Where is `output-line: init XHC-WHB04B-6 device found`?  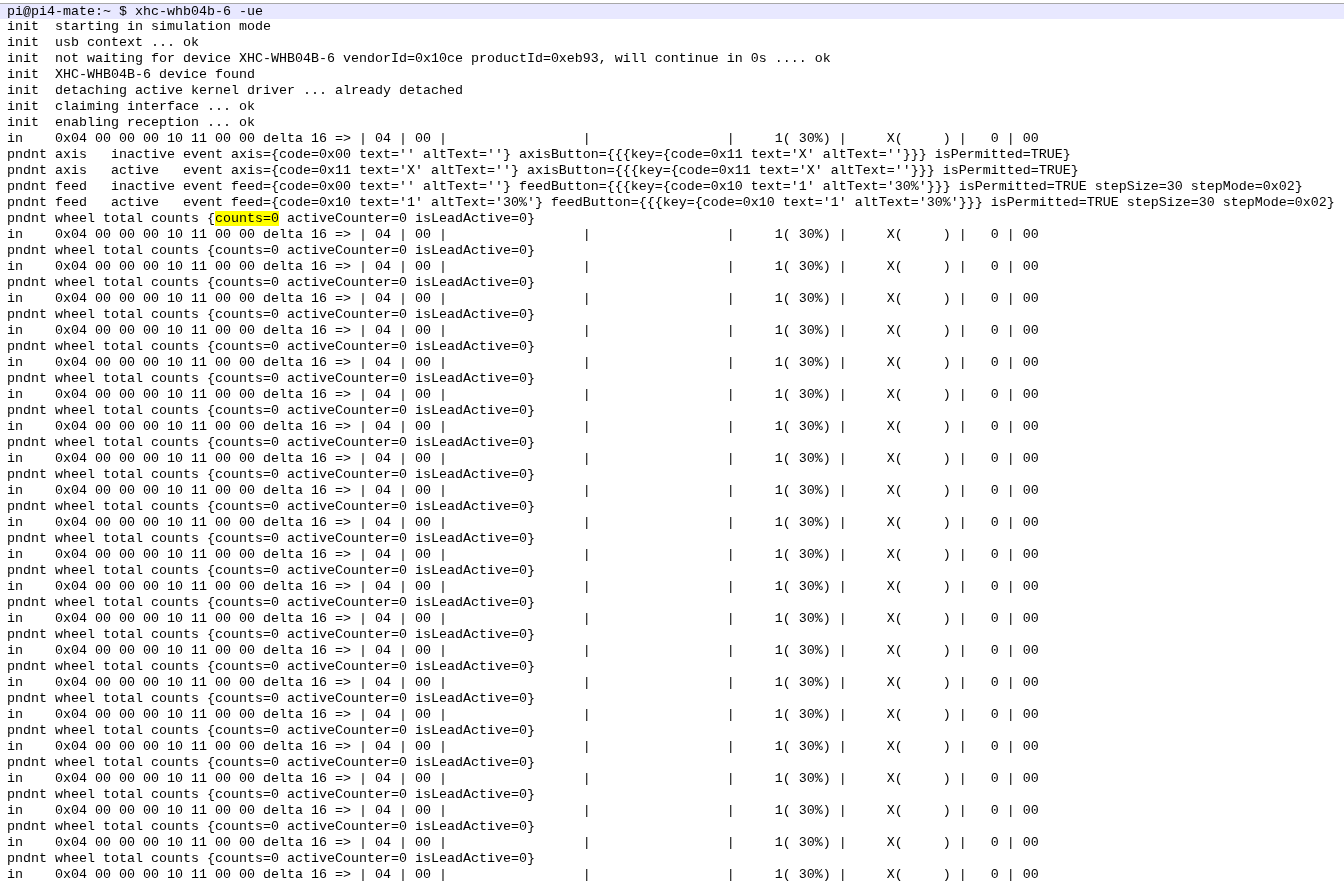 output-line: init XHC-WHB04B-6 device found is located at coordinates (131, 75).